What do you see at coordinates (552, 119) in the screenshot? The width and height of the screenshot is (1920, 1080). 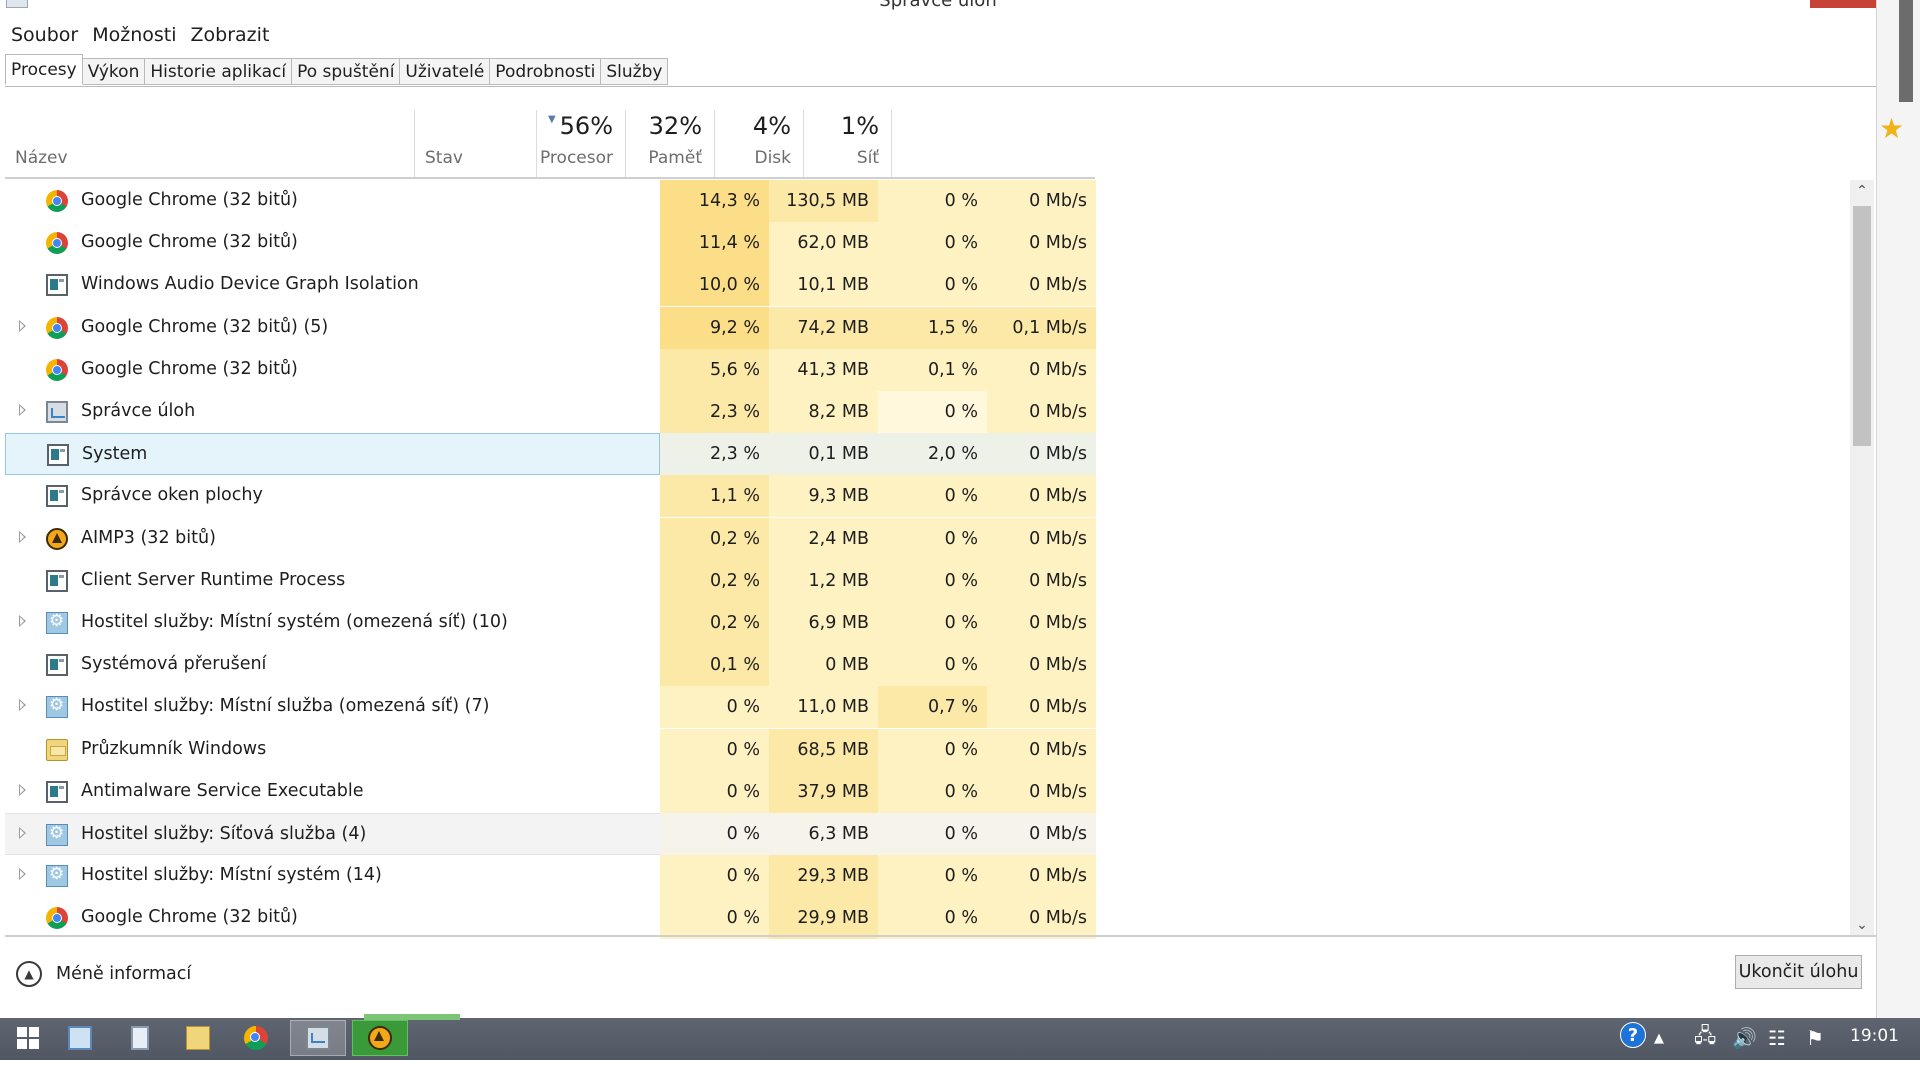 I see `sort-descending-icon: ▼` at bounding box center [552, 119].